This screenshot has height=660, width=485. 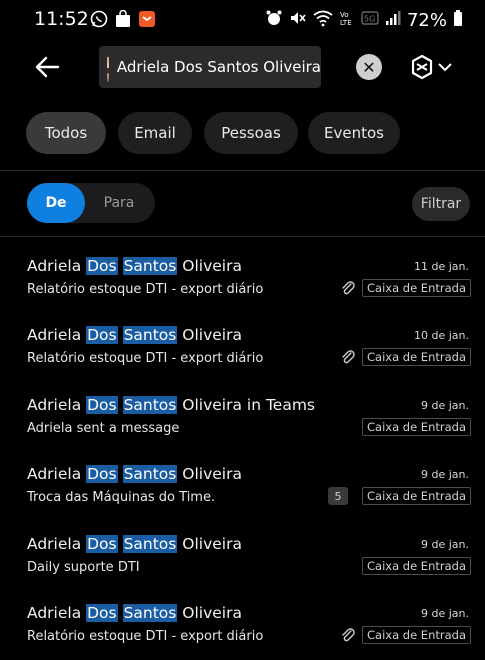 I want to click on alarm-icon, so click(x=274, y=20).